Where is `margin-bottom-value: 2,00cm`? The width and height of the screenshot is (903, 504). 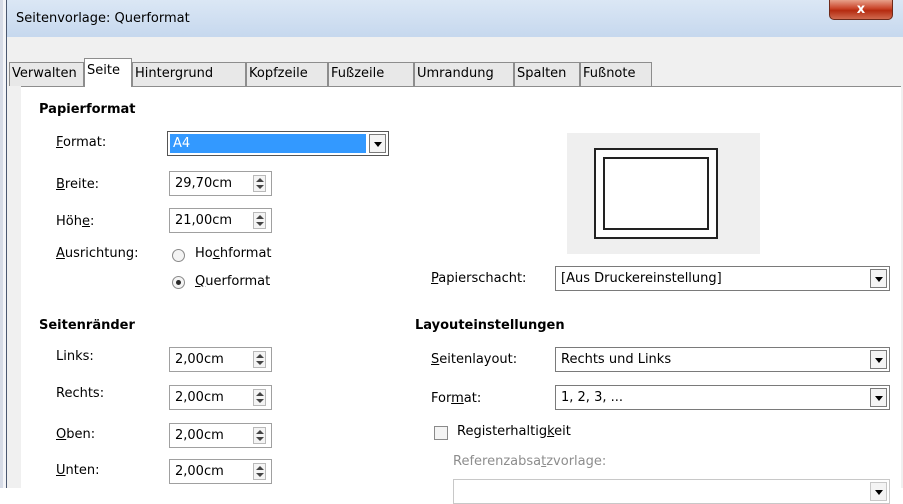
margin-bottom-value: 2,00cm is located at coordinates (199, 471).